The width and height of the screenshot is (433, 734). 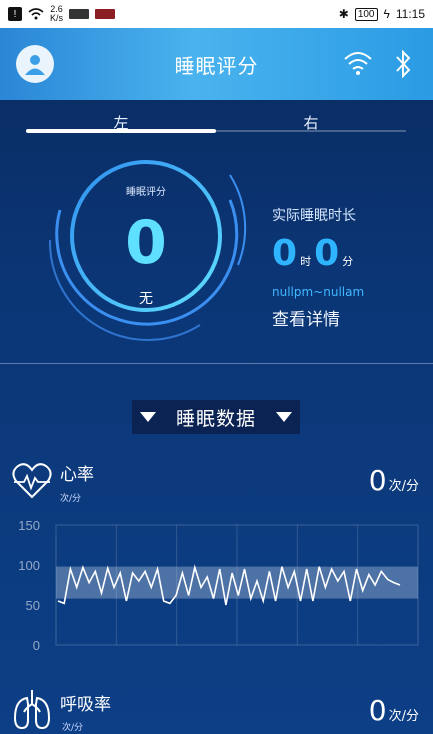 I want to click on respiration-unit: 次/分, so click(x=403, y=716).